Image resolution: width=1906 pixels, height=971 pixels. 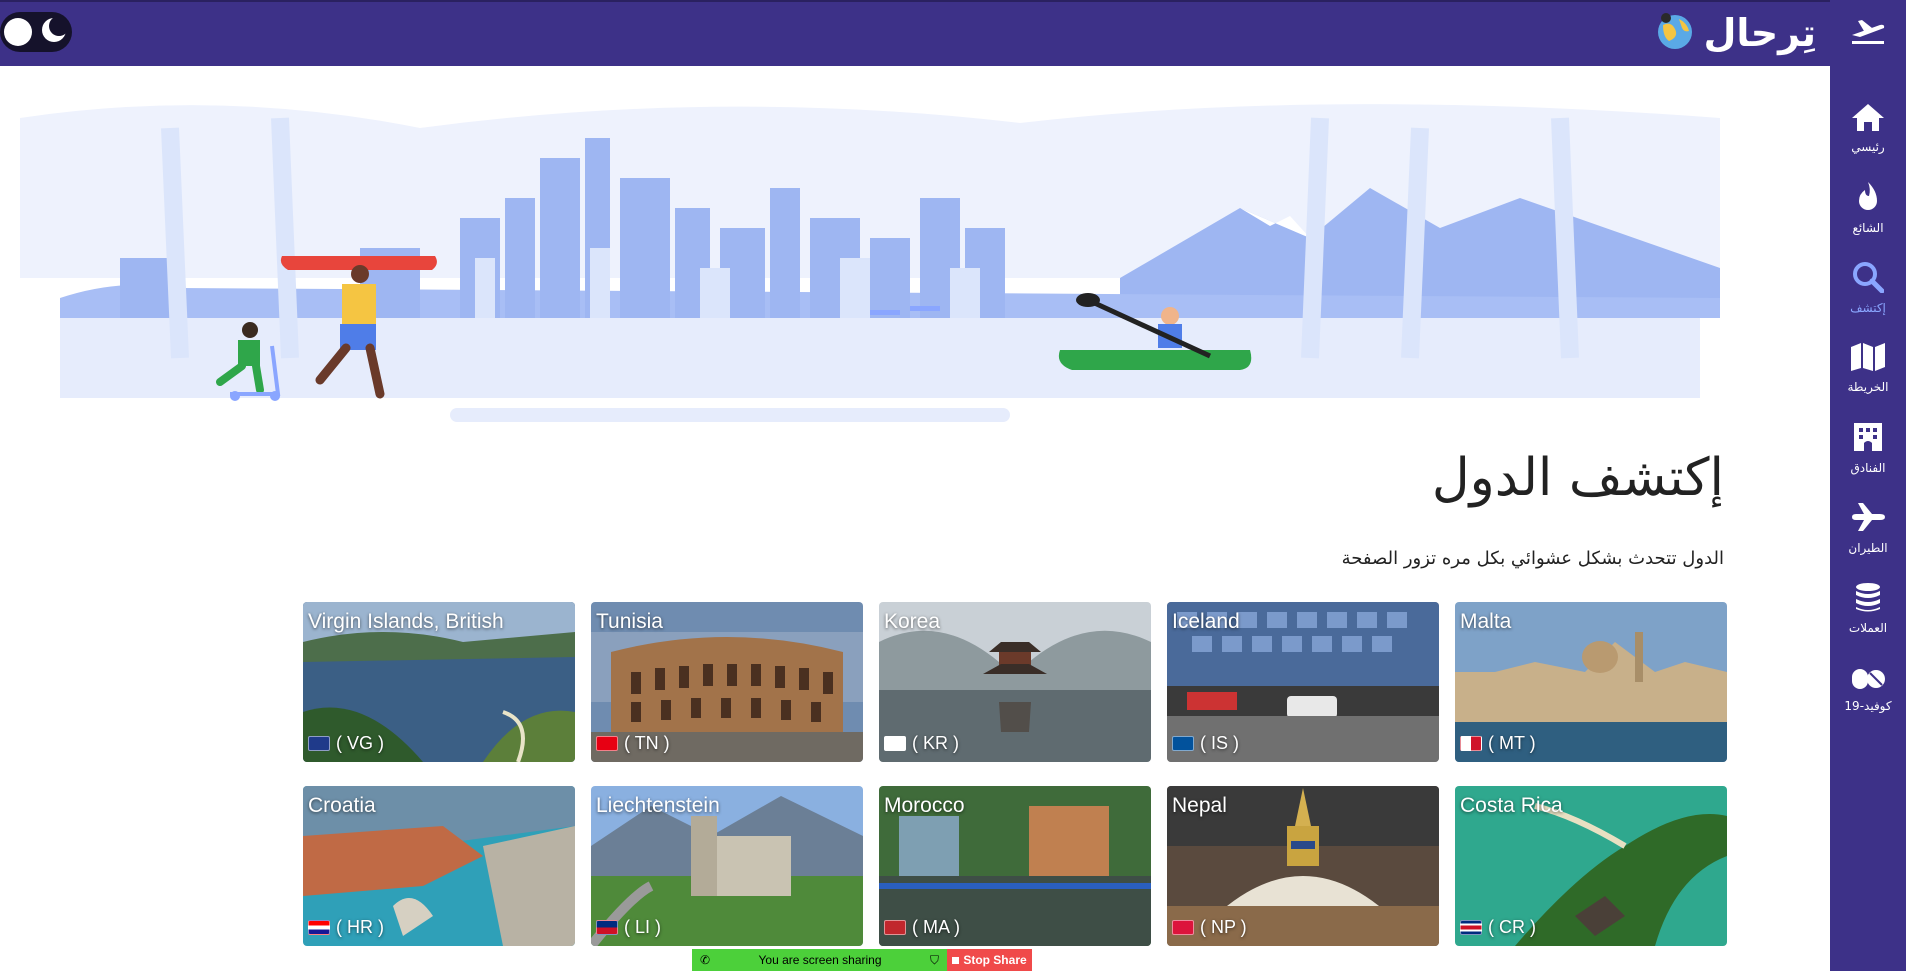 I want to click on country-name: Tunisia, so click(x=629, y=621).